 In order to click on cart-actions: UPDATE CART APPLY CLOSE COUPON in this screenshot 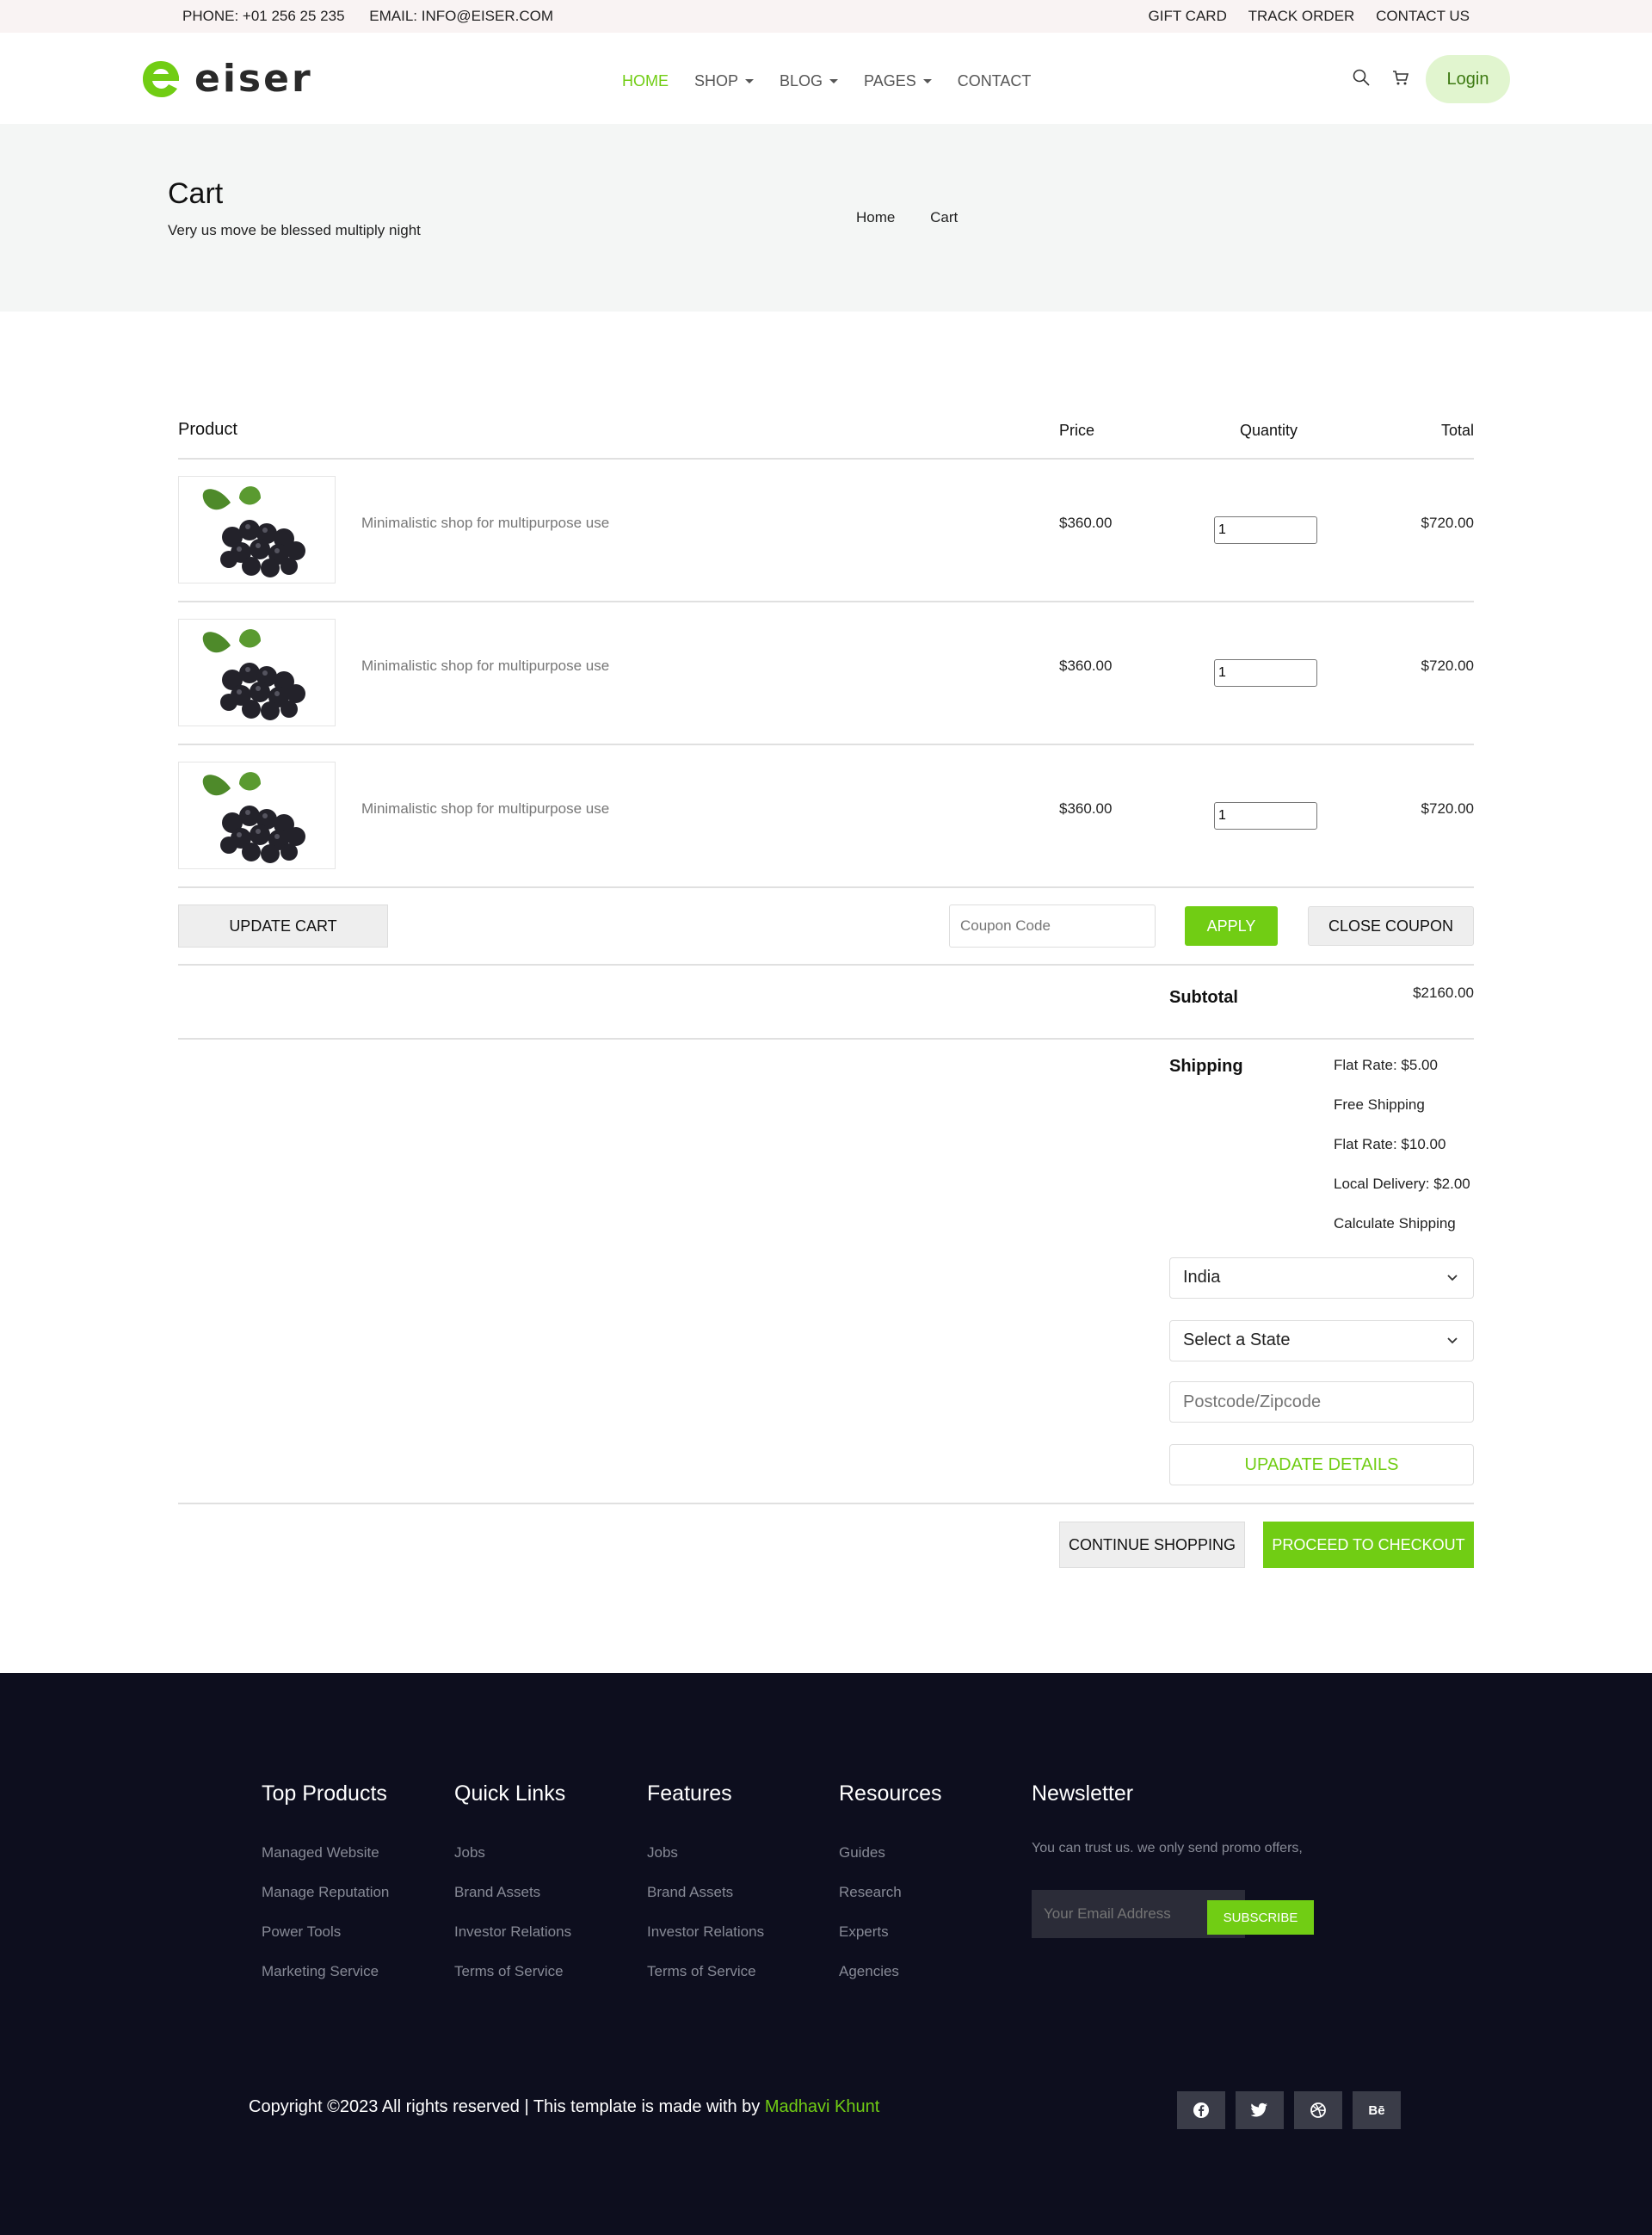, I will do `click(826, 927)`.